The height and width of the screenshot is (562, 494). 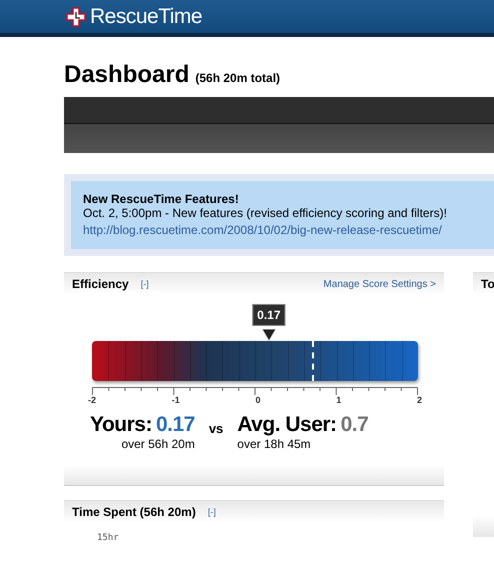 What do you see at coordinates (158, 444) in the screenshot?
I see `yours-detail: over 56h 20m` at bounding box center [158, 444].